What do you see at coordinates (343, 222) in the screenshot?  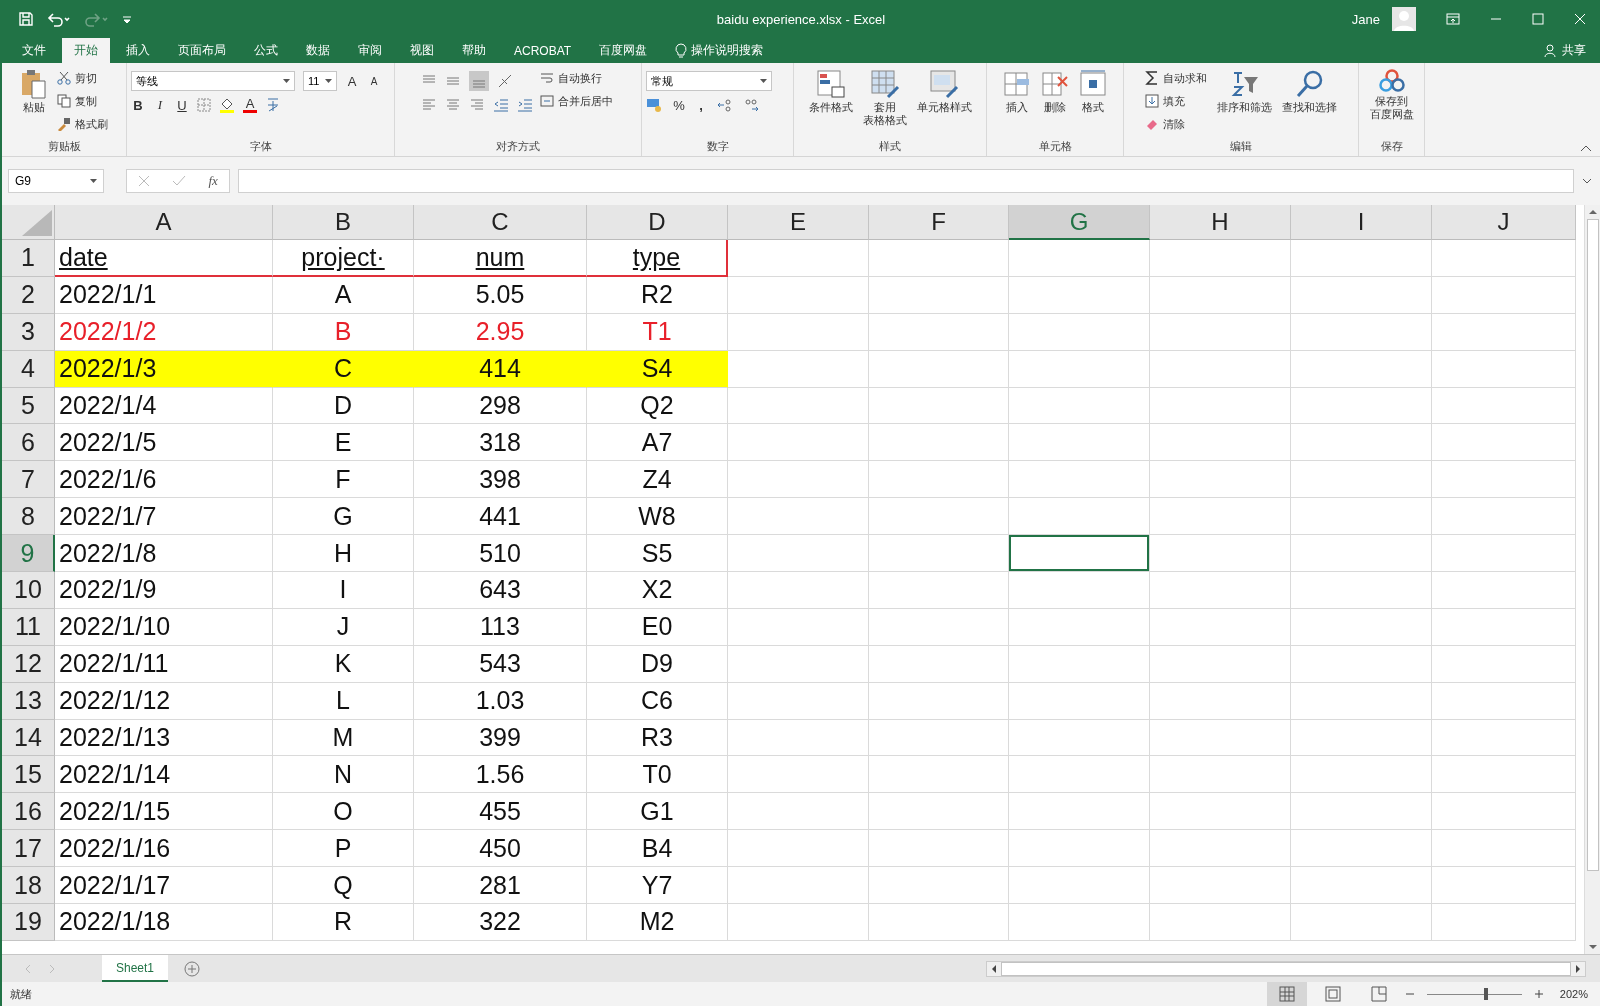 I see `column-header: B` at bounding box center [343, 222].